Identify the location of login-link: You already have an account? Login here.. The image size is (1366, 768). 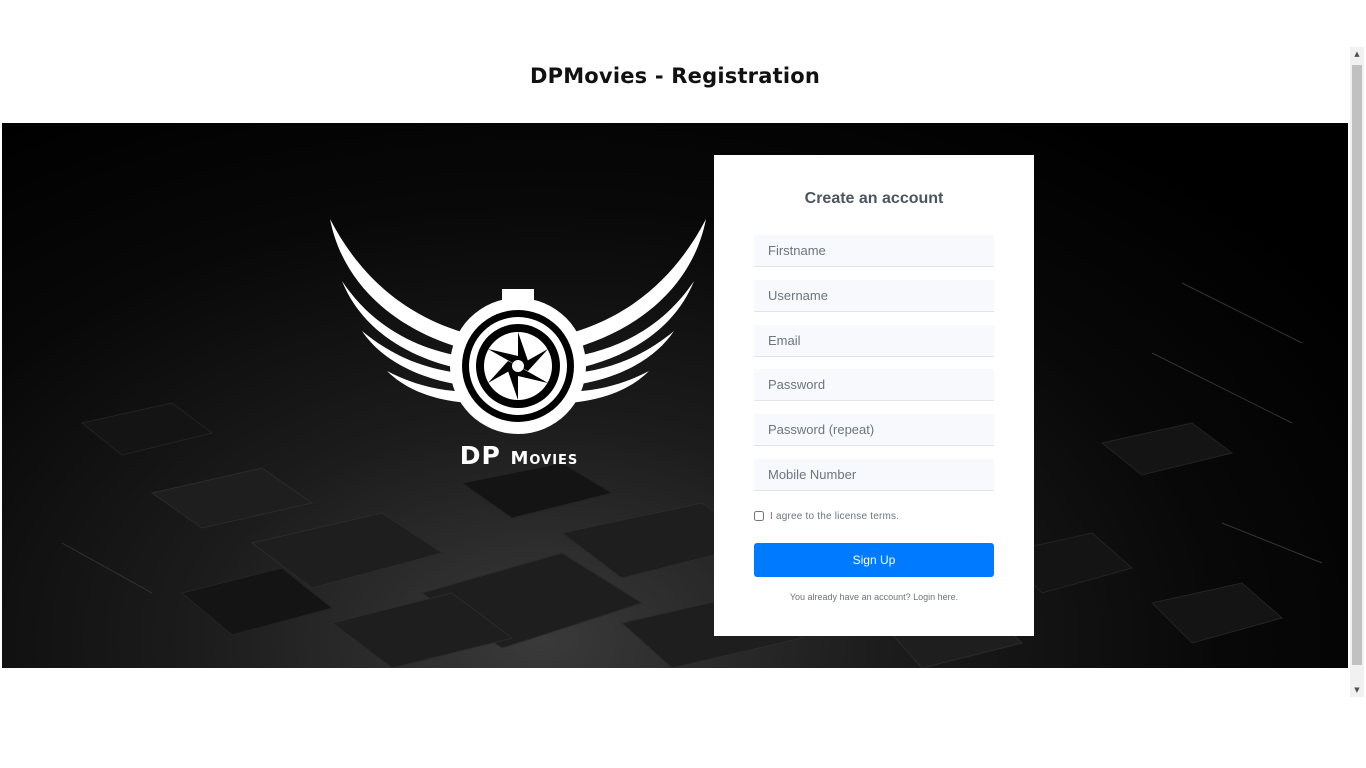
(874, 597).